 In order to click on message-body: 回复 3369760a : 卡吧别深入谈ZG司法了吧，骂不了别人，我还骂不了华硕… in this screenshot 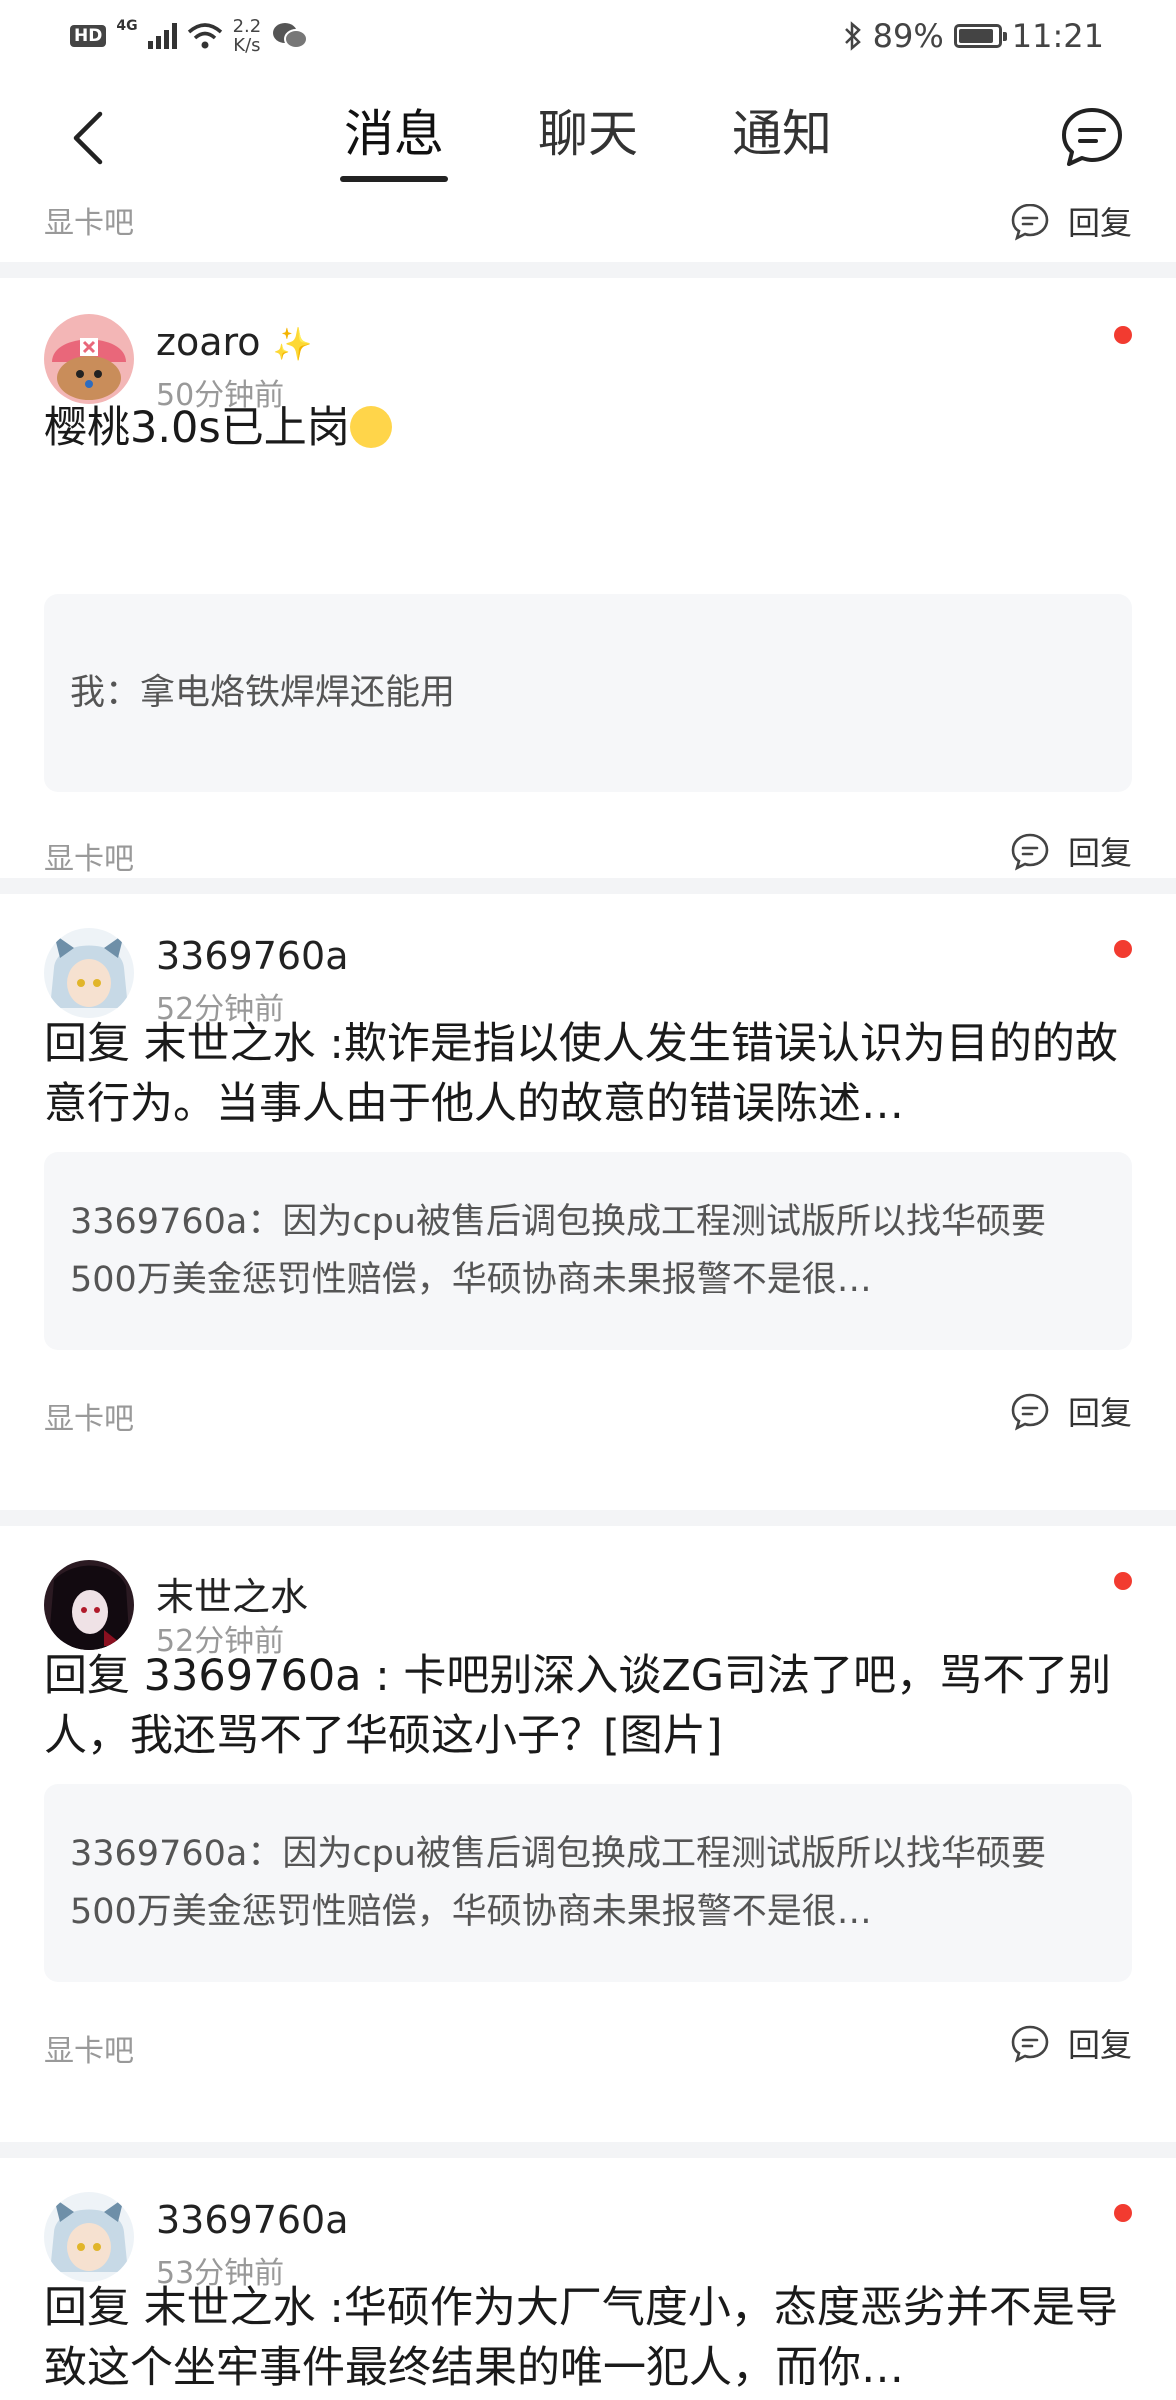, I will do `click(588, 1706)`.